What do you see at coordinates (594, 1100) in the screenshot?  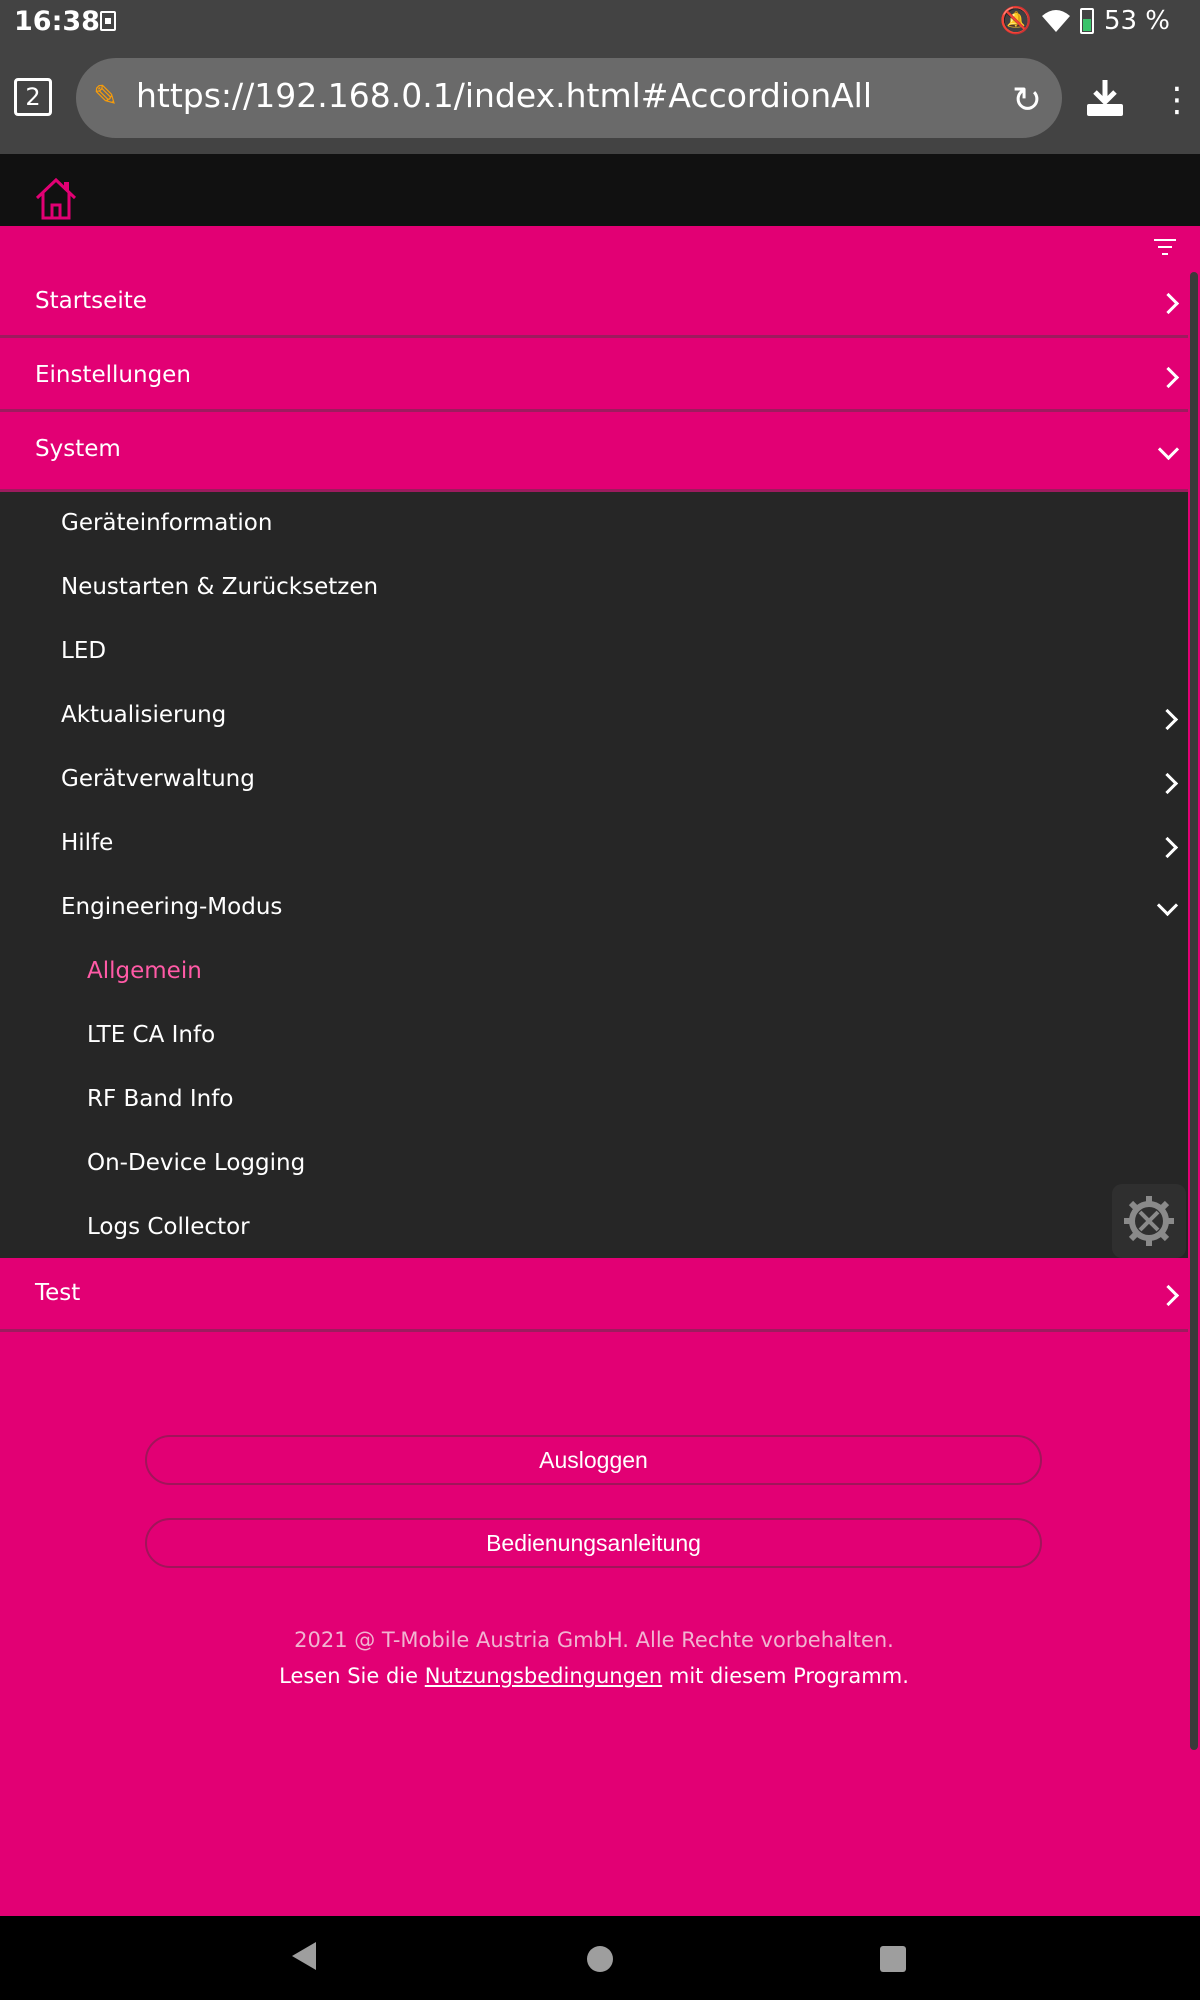 I see `engineering-item-rf-band-info: RF Band Info` at bounding box center [594, 1100].